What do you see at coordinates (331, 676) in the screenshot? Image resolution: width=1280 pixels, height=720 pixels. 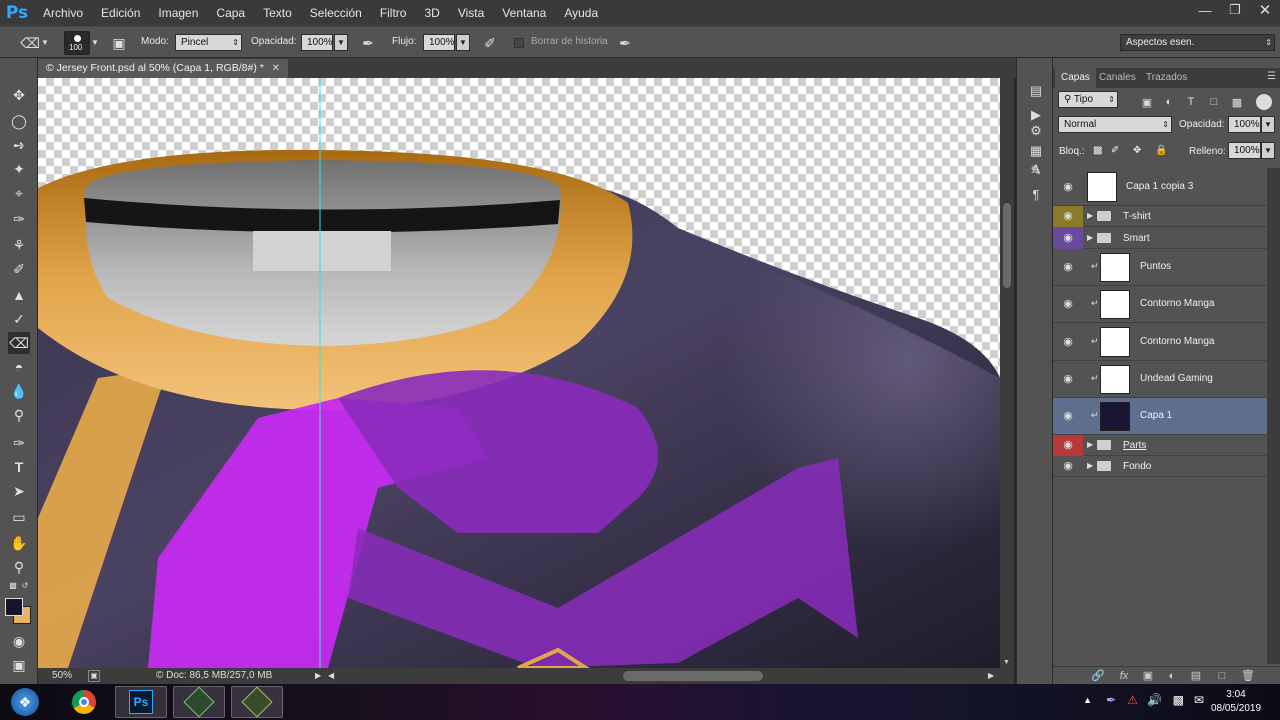 I see `scroll-left-icon: ◀` at bounding box center [331, 676].